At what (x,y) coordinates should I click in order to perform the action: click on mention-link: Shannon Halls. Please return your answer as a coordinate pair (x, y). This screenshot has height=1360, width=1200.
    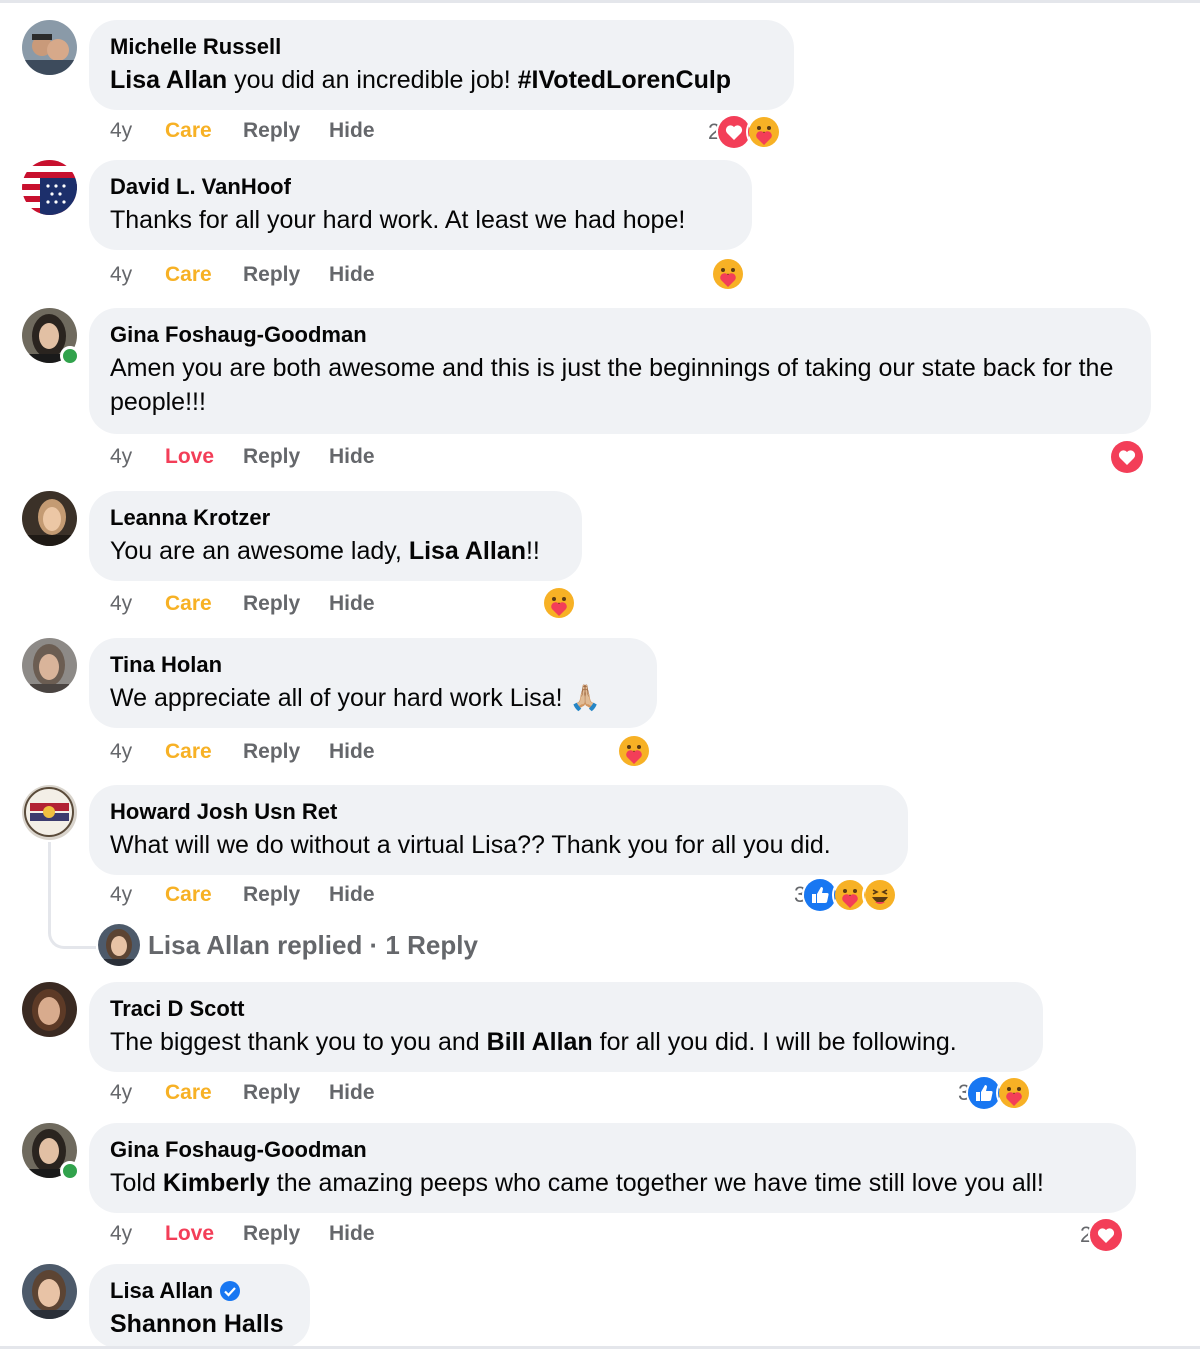
    Looking at the image, I should click on (197, 1324).